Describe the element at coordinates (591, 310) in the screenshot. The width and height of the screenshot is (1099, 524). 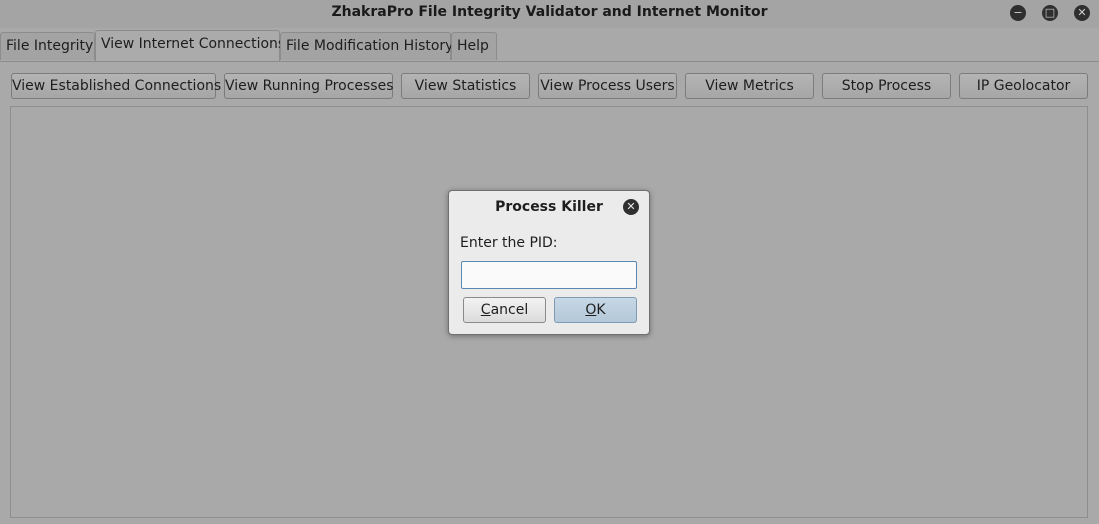
I see `ok-mnemonic: O` at that location.